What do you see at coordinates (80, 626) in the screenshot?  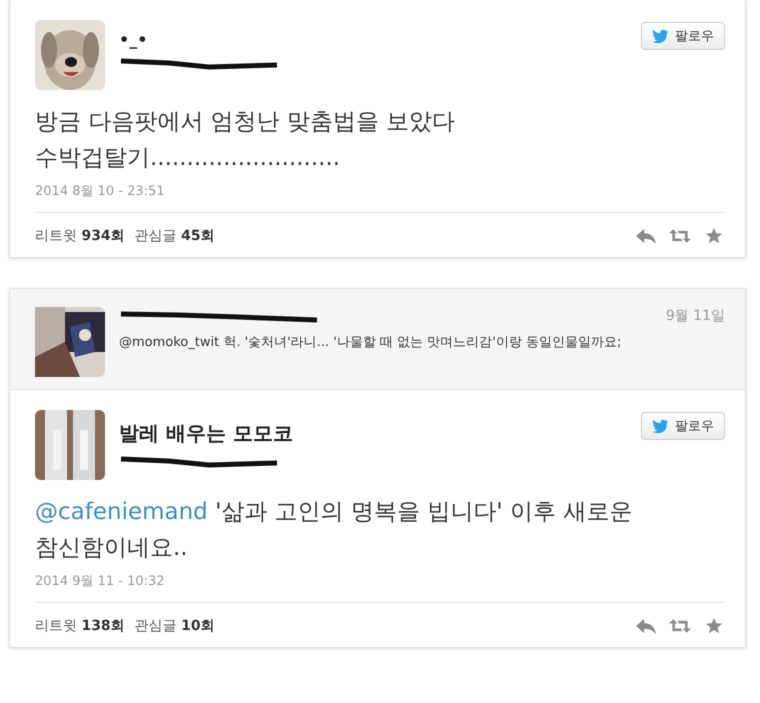 I see `stat-count: 리트윗 138회` at bounding box center [80, 626].